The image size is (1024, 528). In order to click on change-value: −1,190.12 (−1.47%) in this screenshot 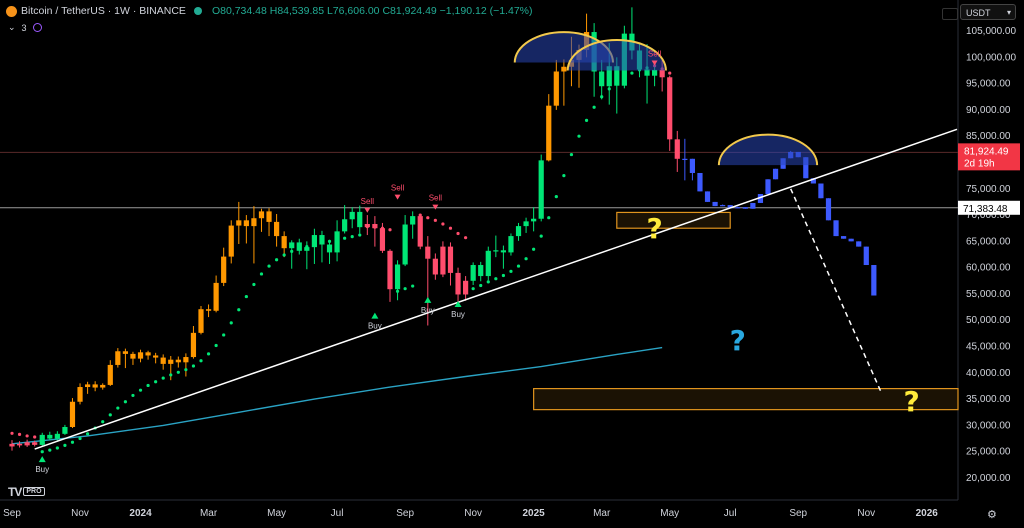, I will do `click(486, 11)`.